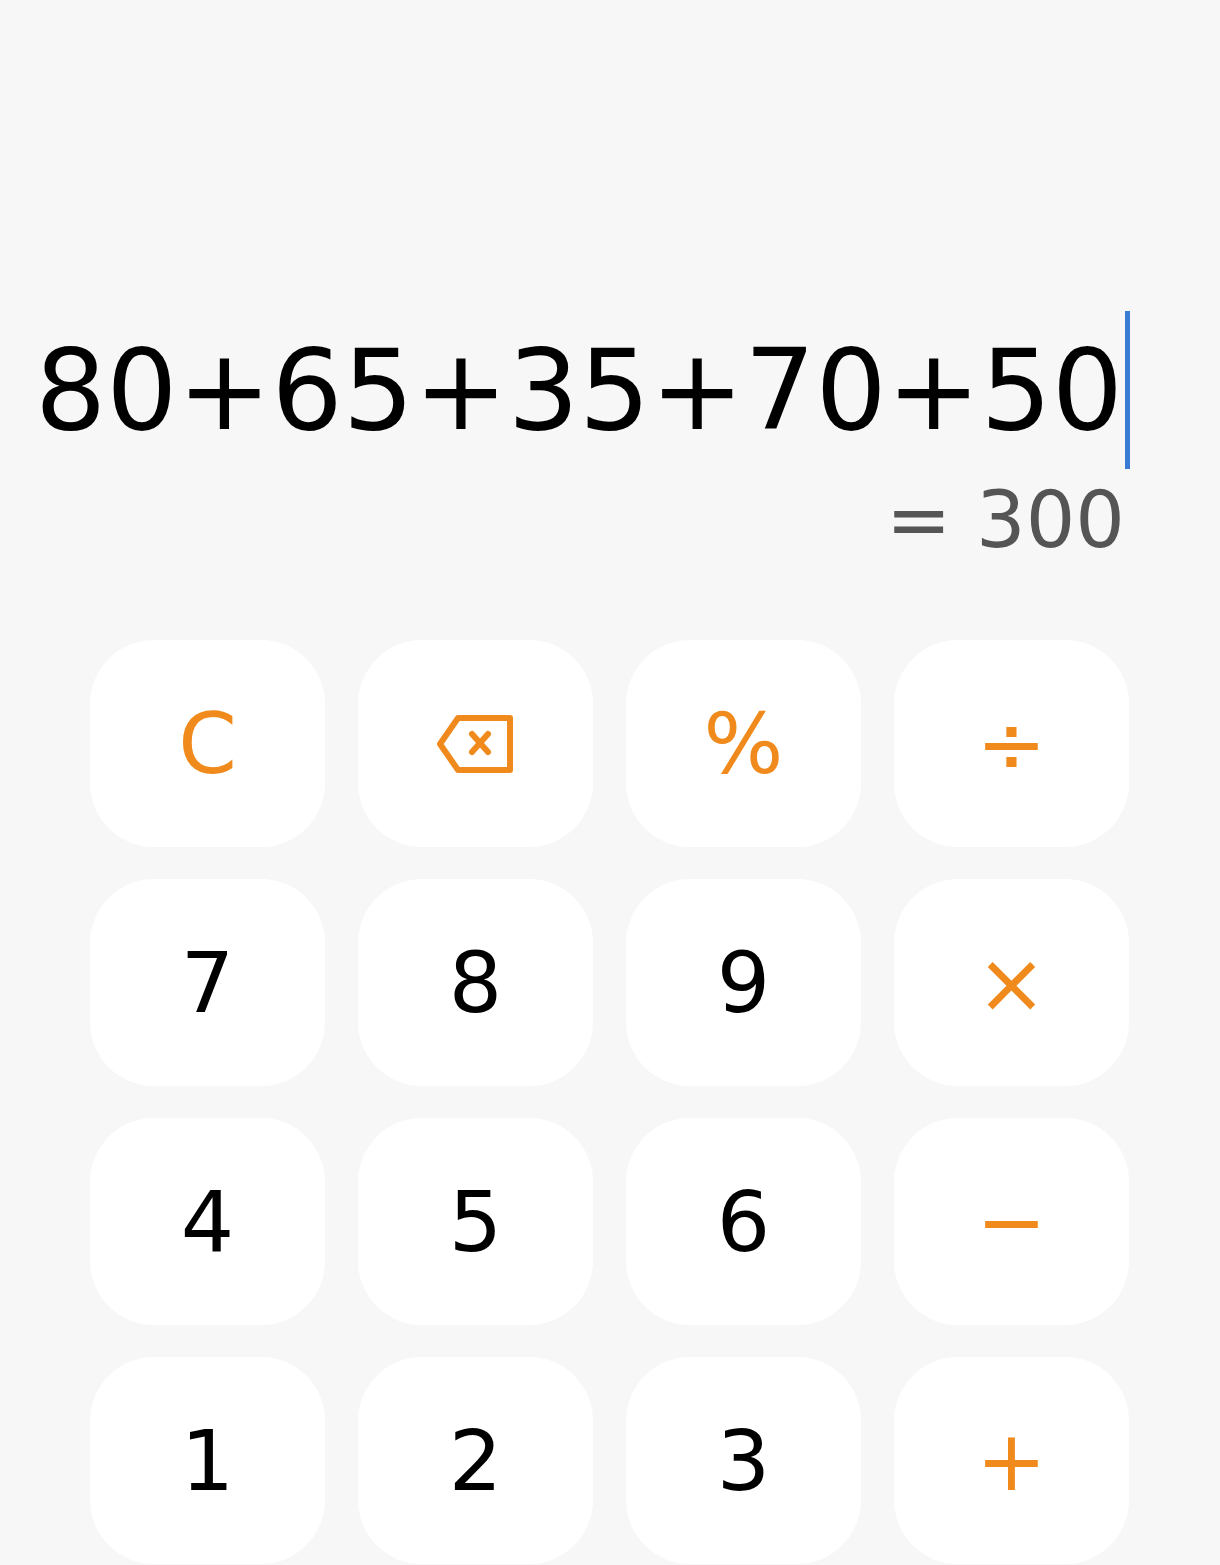 The height and width of the screenshot is (1565, 1220). I want to click on backspace-key, so click(475, 743).